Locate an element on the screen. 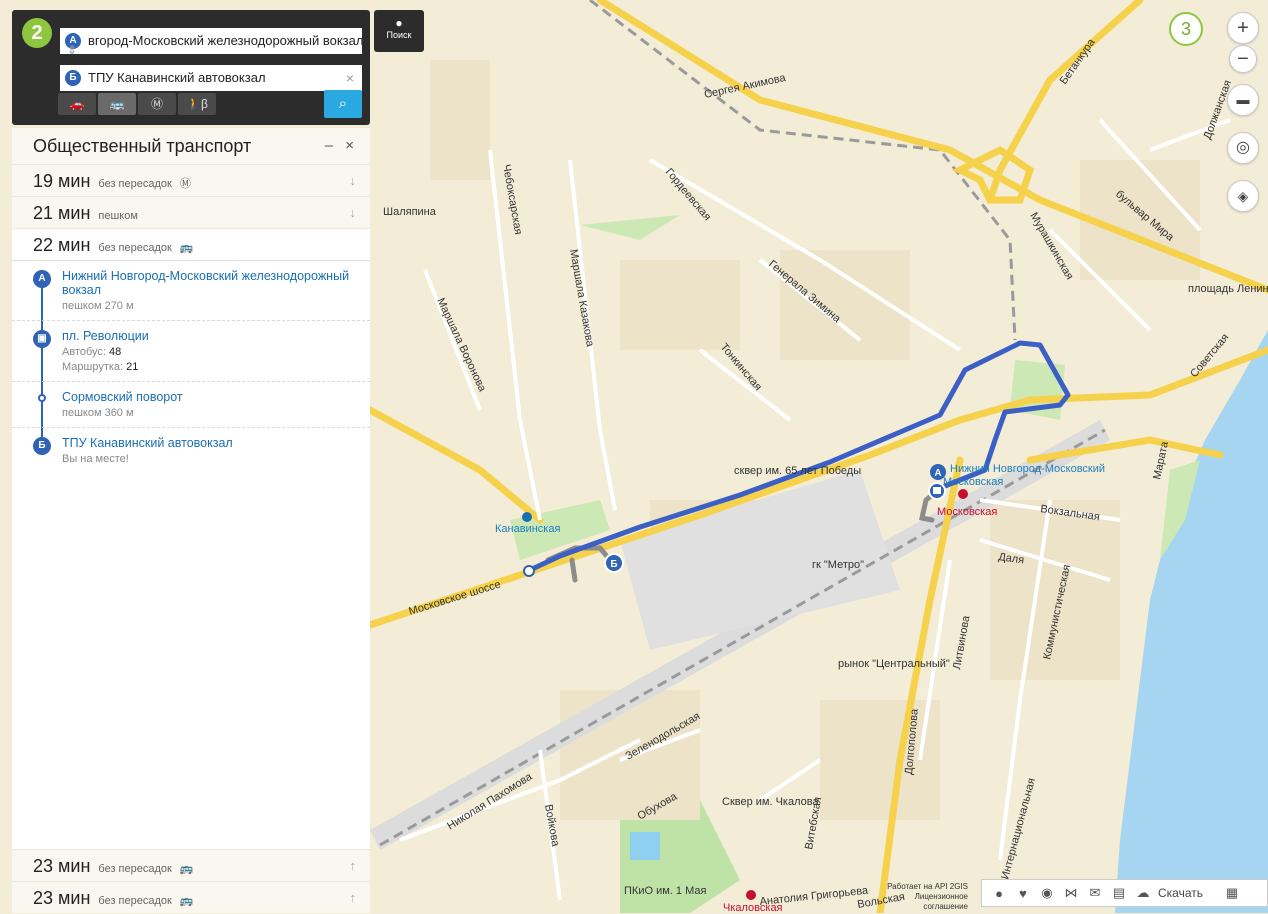  svg-text: Б is located at coordinates (613, 564).